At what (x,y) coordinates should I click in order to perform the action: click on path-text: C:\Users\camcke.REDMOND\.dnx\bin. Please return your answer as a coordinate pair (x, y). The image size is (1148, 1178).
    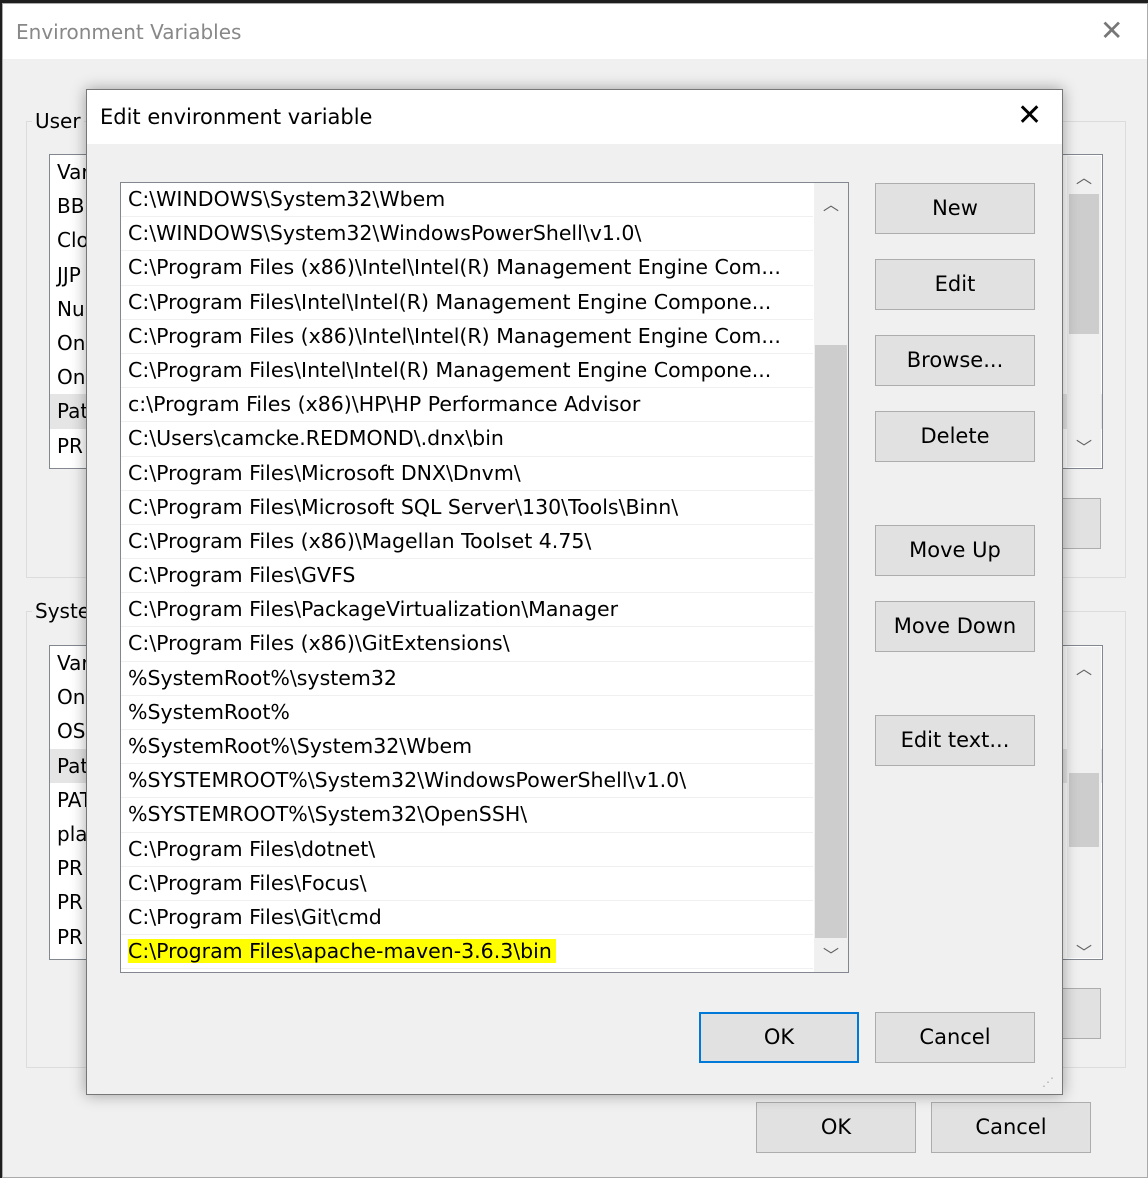
    Looking at the image, I should click on (316, 438).